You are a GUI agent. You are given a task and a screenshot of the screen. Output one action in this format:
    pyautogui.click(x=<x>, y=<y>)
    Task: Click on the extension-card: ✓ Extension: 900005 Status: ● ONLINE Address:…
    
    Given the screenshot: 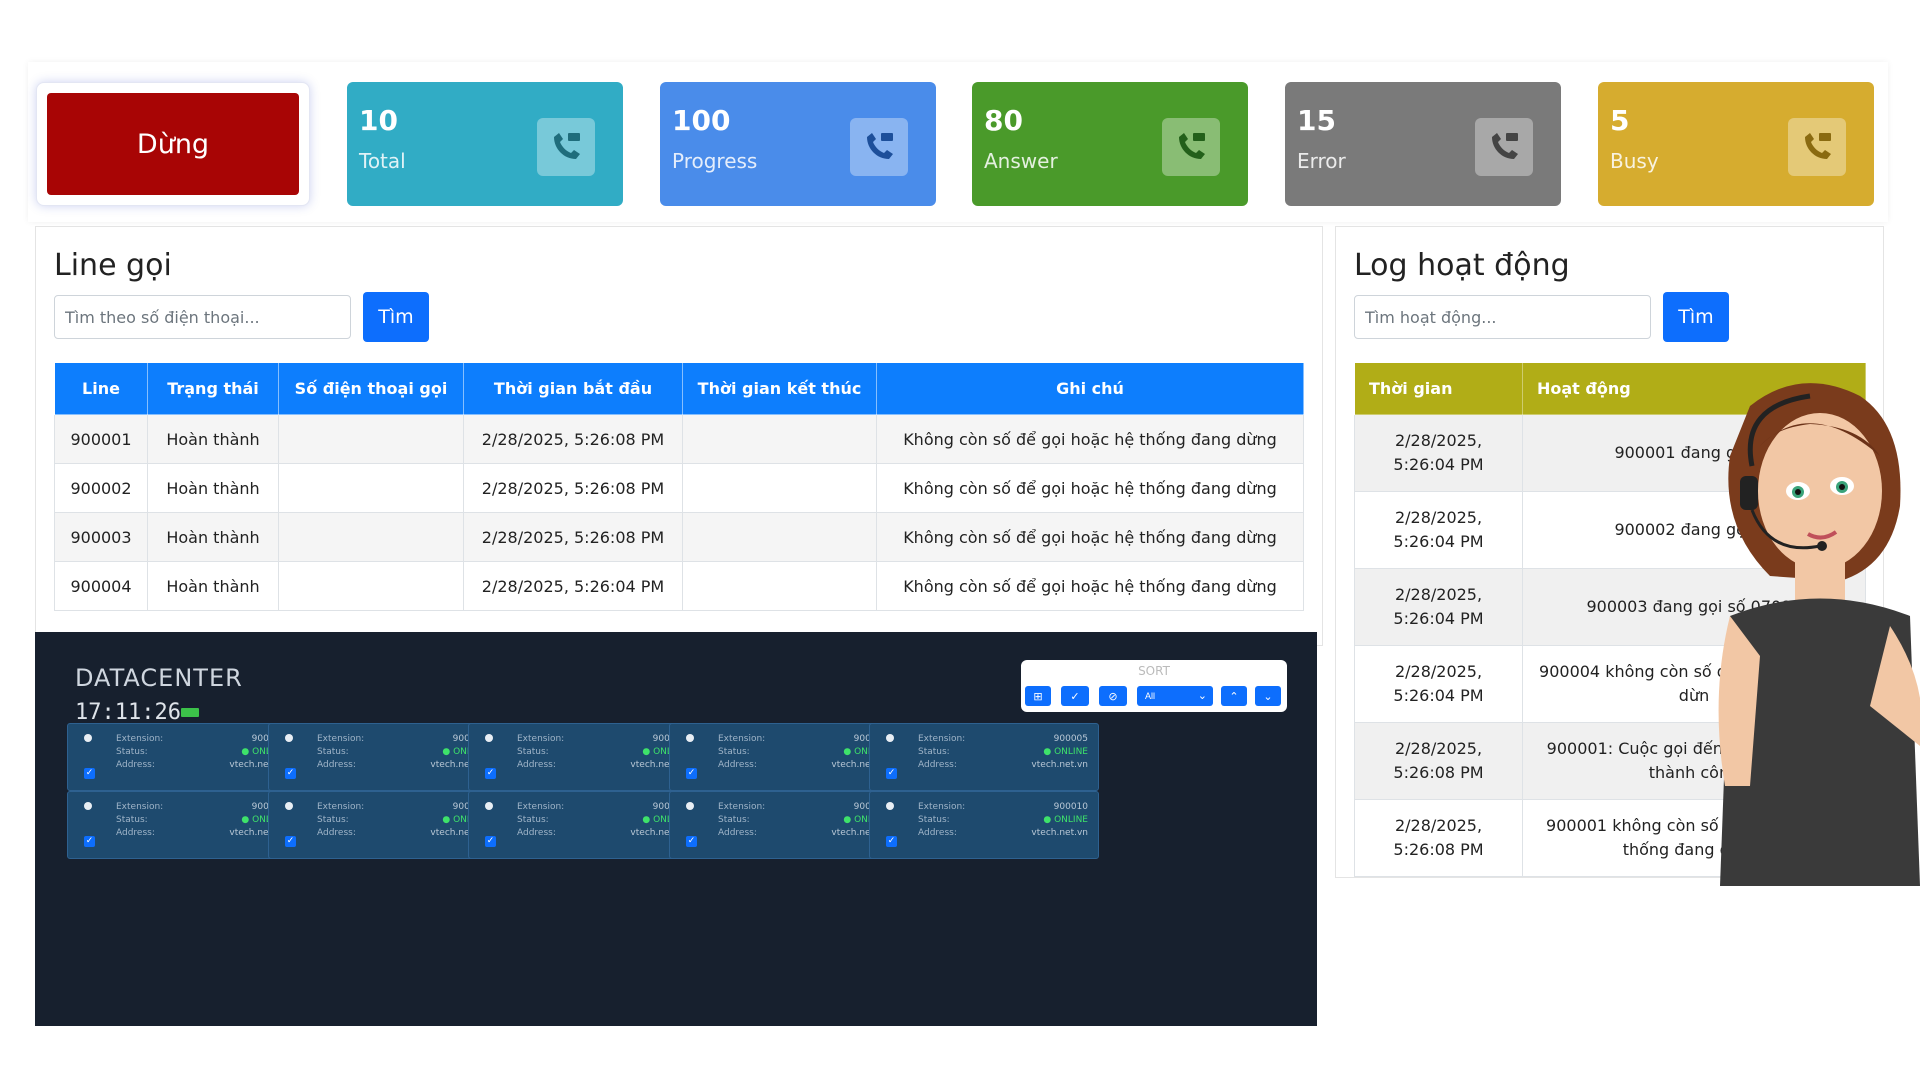 What is the action you would take?
    pyautogui.click(x=984, y=757)
    